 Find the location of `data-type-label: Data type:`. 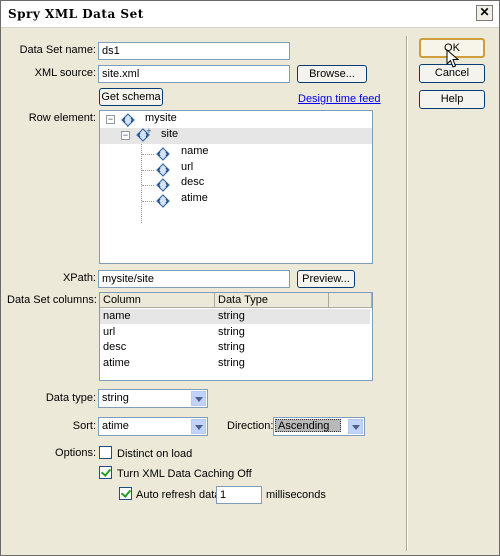

data-type-label: Data type: is located at coordinates (70, 398).